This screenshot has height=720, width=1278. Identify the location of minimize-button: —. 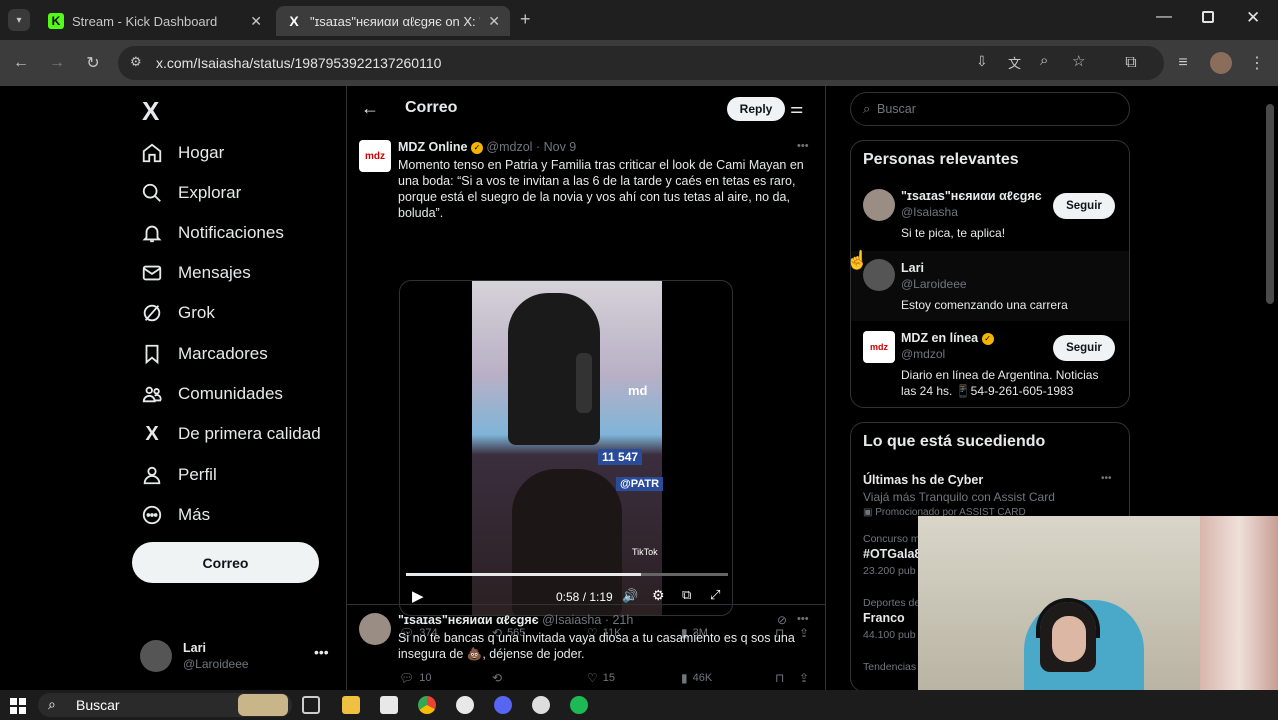
(1164, 17).